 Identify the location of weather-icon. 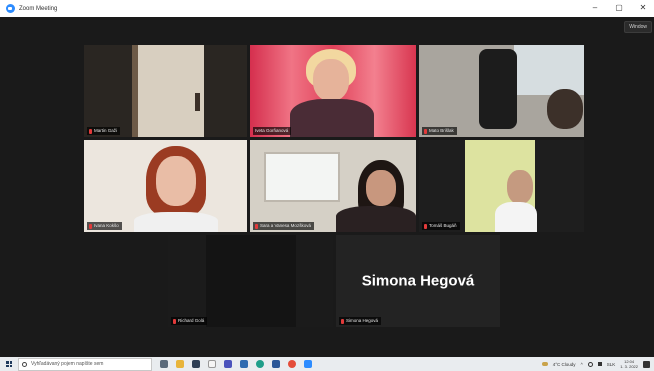
(544, 364).